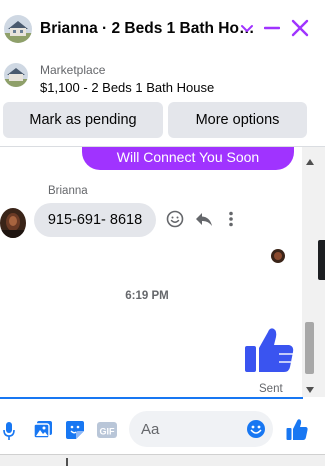  I want to click on scrollbar-thumb, so click(309, 348).